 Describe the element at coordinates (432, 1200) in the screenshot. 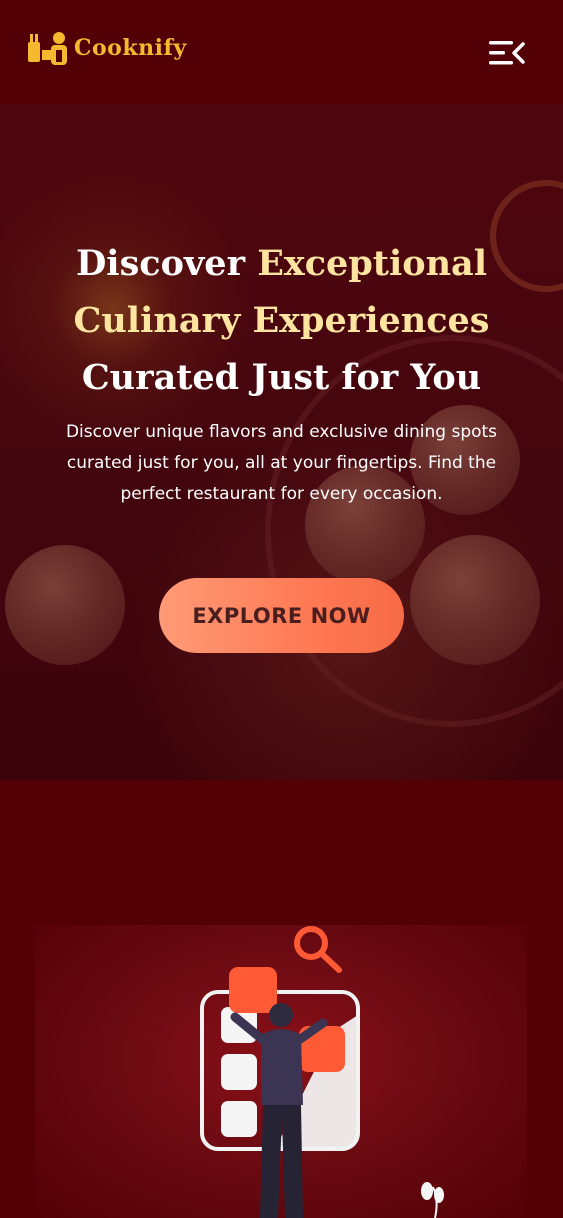

I see `plant-decoration` at that location.